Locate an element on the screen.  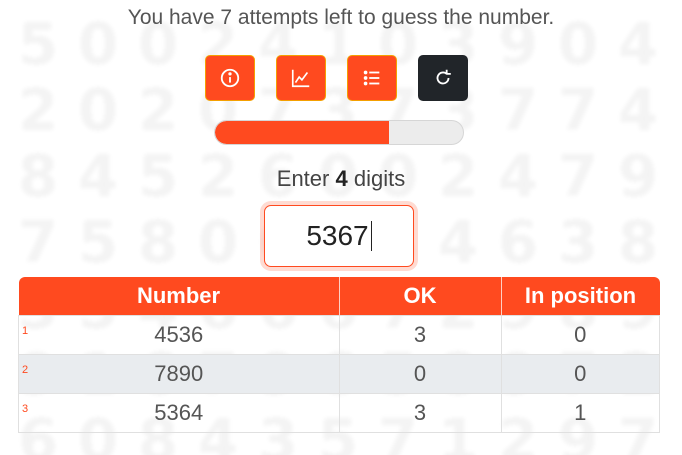
list-button is located at coordinates (372, 78).